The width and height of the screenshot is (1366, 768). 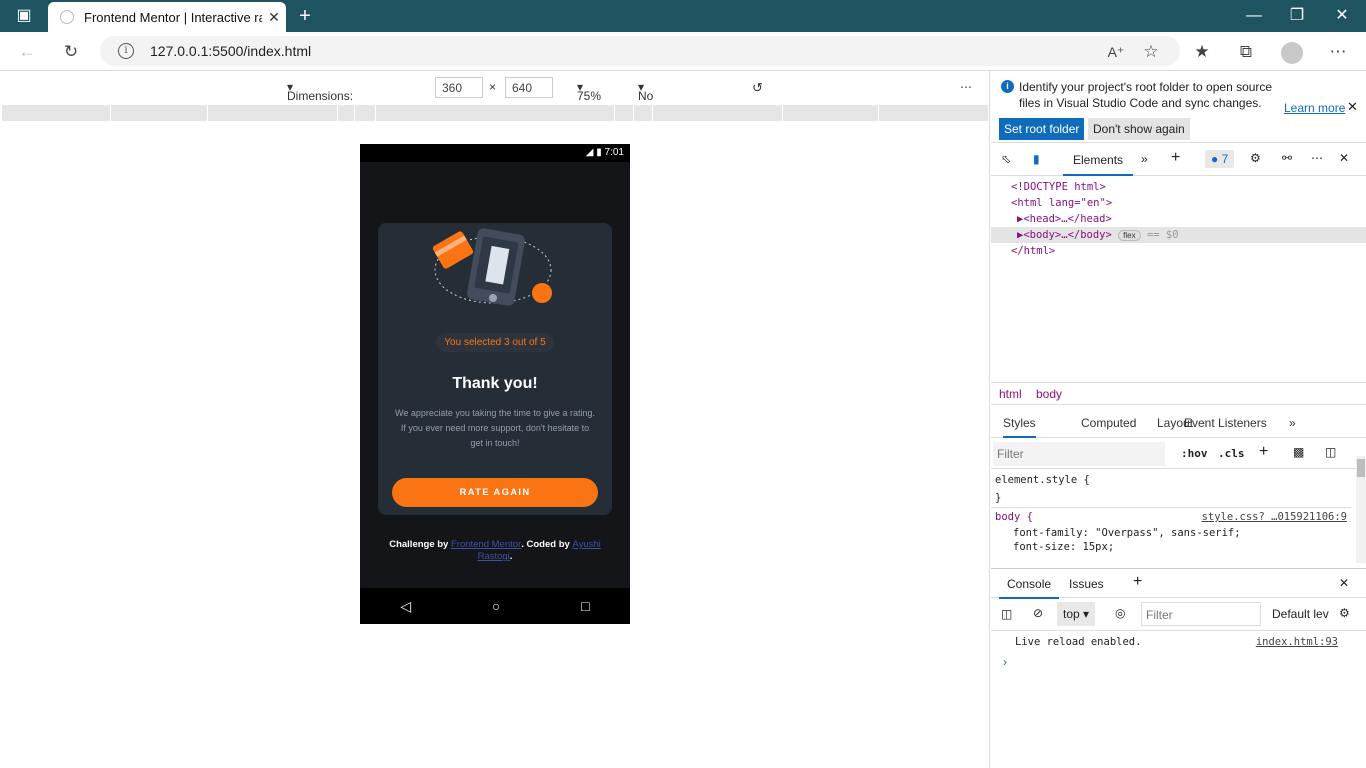 I want to click on attribution-mid: . Coded by, so click(x=547, y=544).